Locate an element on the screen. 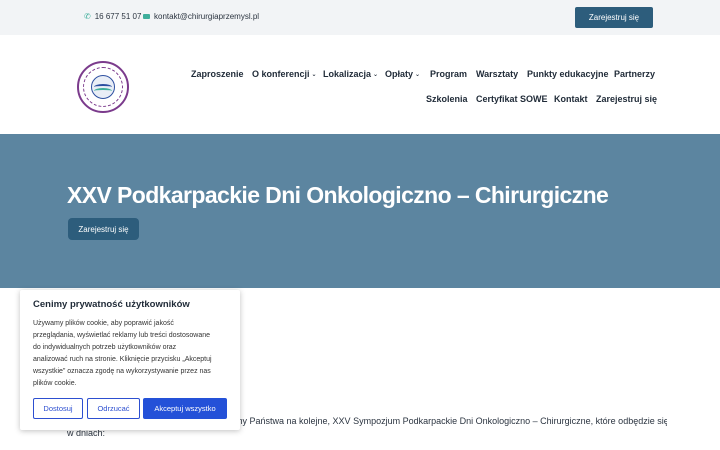  nav-item-kontakt: Kontakt is located at coordinates (571, 99).